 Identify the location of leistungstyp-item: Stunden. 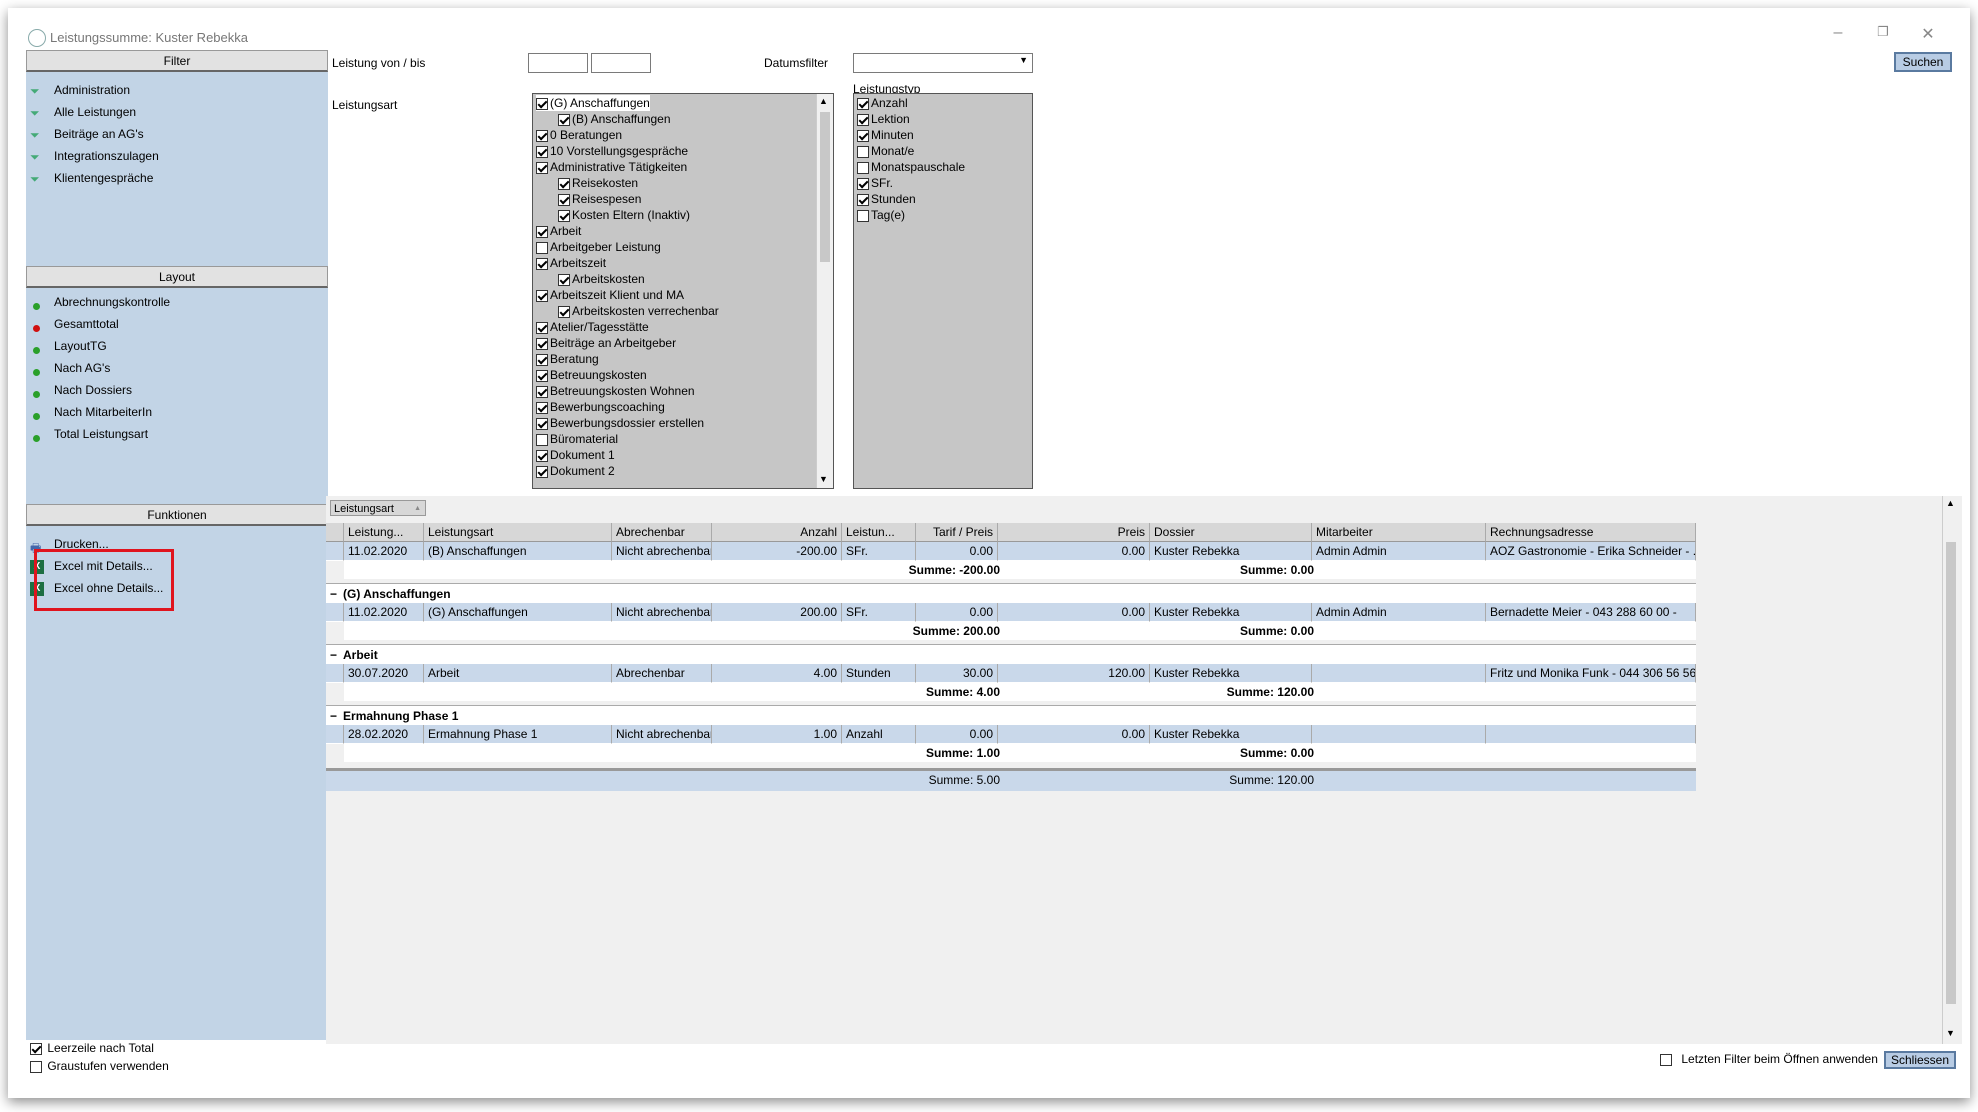
(886, 199).